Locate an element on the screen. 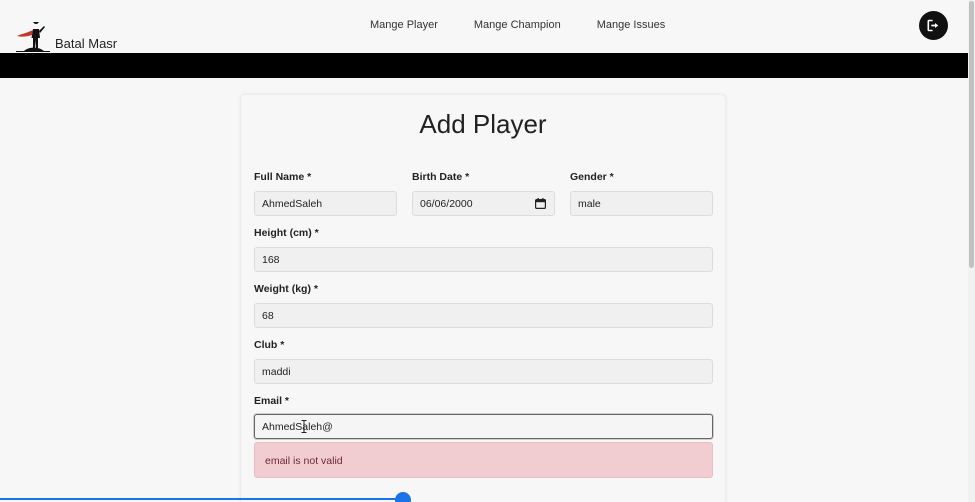 The width and height of the screenshot is (975, 502). gender-label: Gender * is located at coordinates (592, 177).